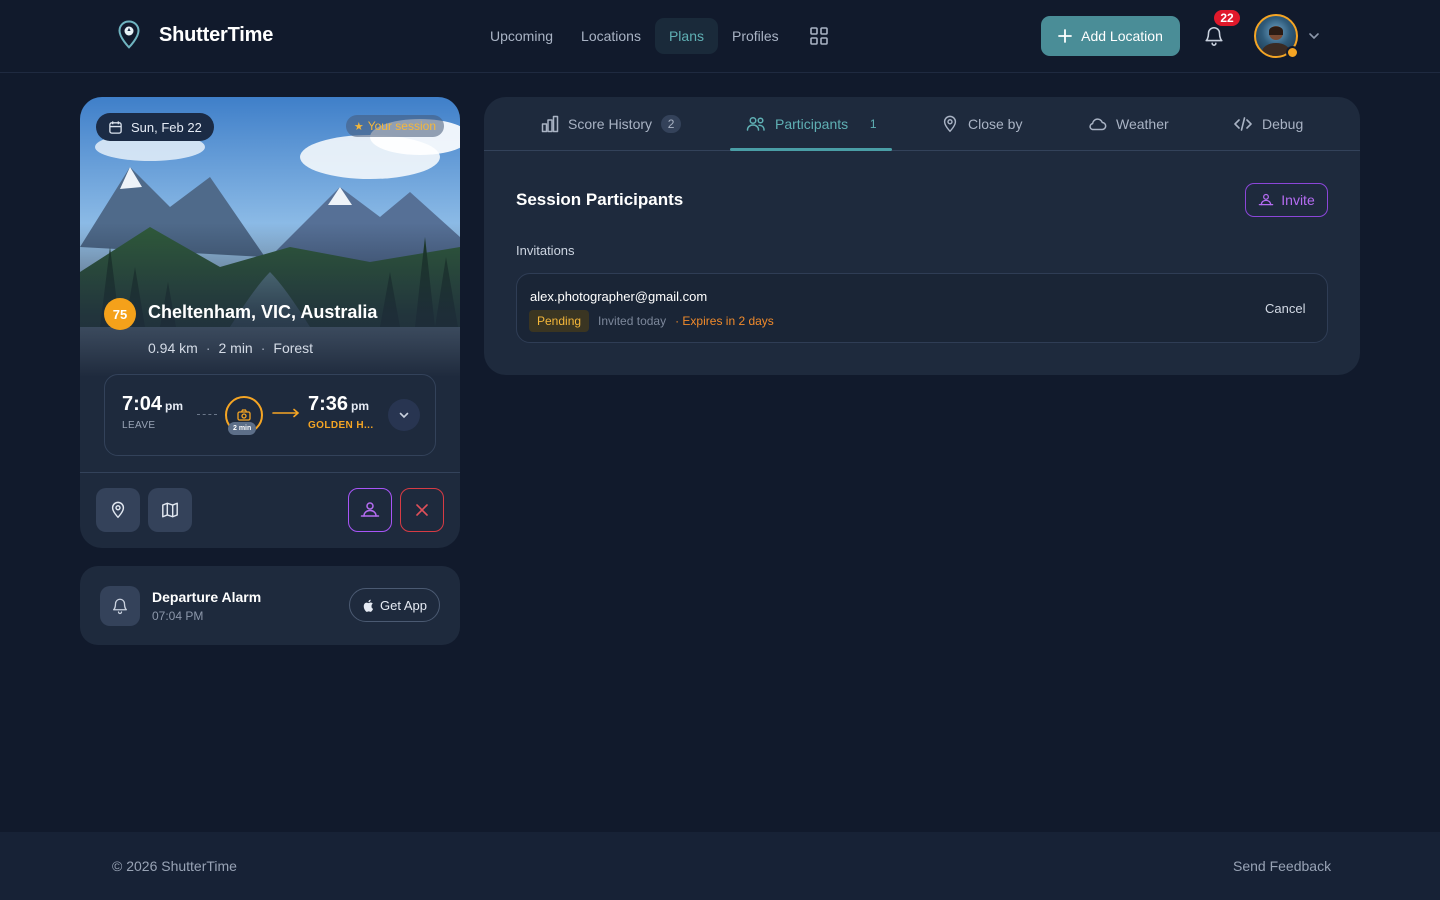 The image size is (1440, 900). Describe the element at coordinates (550, 124) in the screenshot. I see `bar-chart-icon` at that location.